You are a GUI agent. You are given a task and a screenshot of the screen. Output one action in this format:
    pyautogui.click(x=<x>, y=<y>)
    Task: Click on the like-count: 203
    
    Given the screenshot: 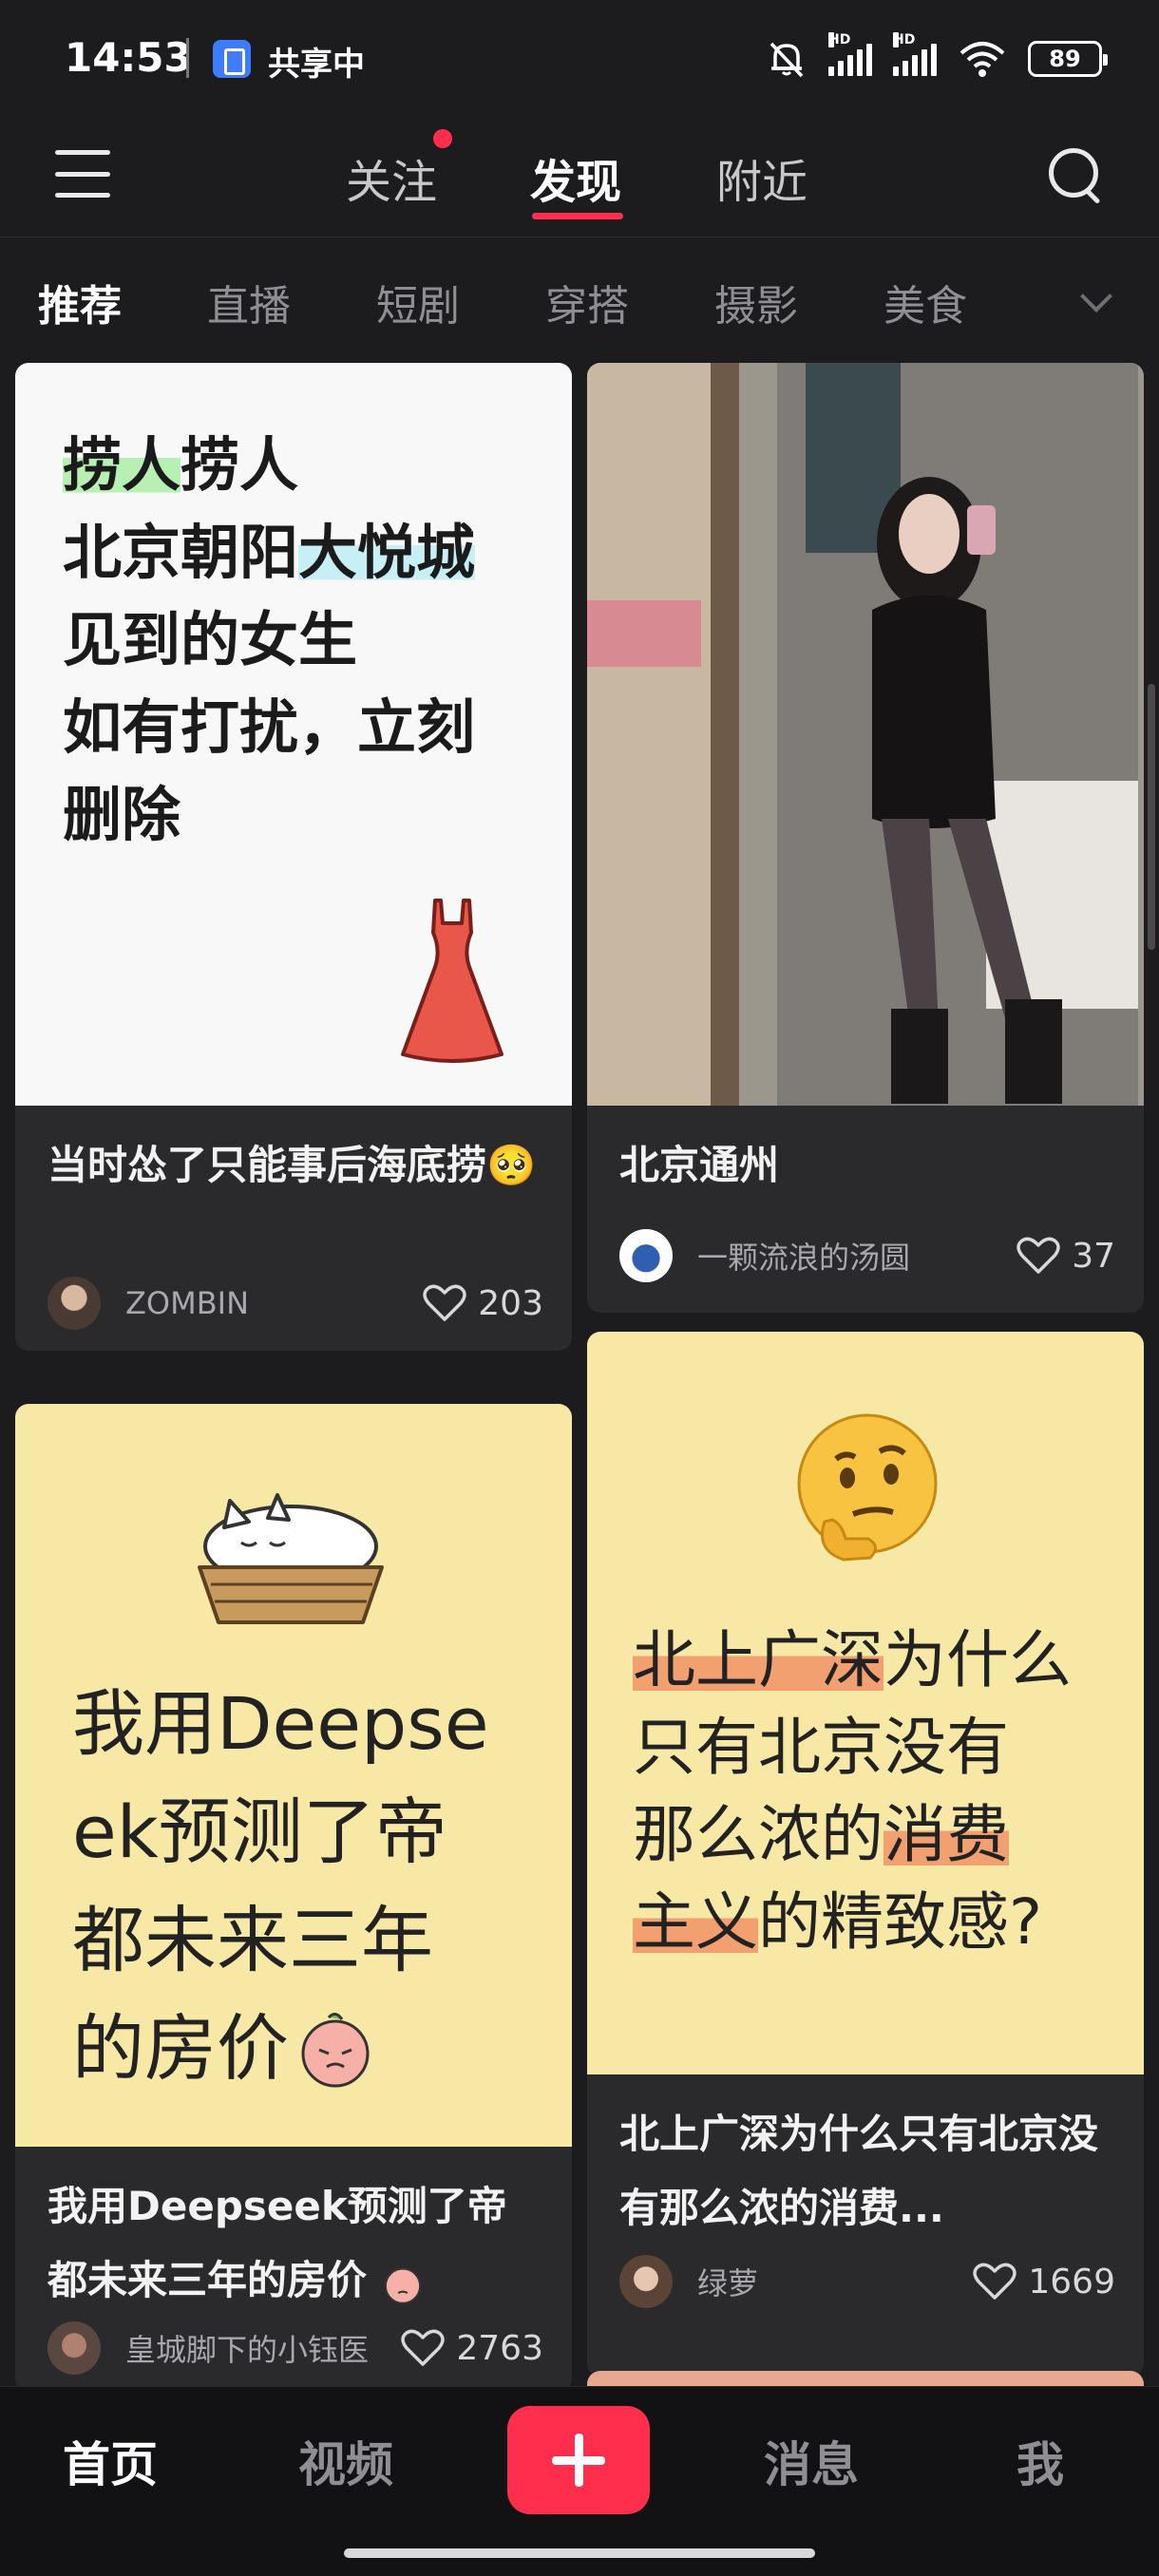 What is the action you would take?
    pyautogui.click(x=510, y=1303)
    